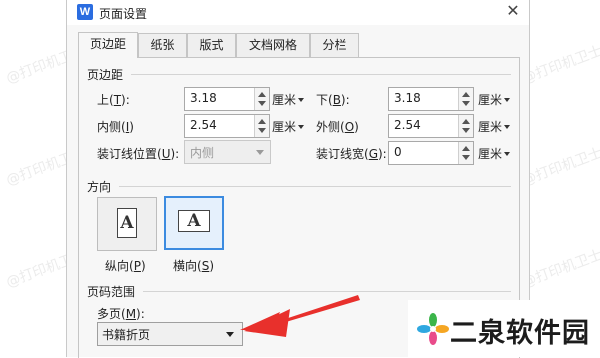  Describe the element at coordinates (267, 323) in the screenshot. I see `arrow-head` at that location.